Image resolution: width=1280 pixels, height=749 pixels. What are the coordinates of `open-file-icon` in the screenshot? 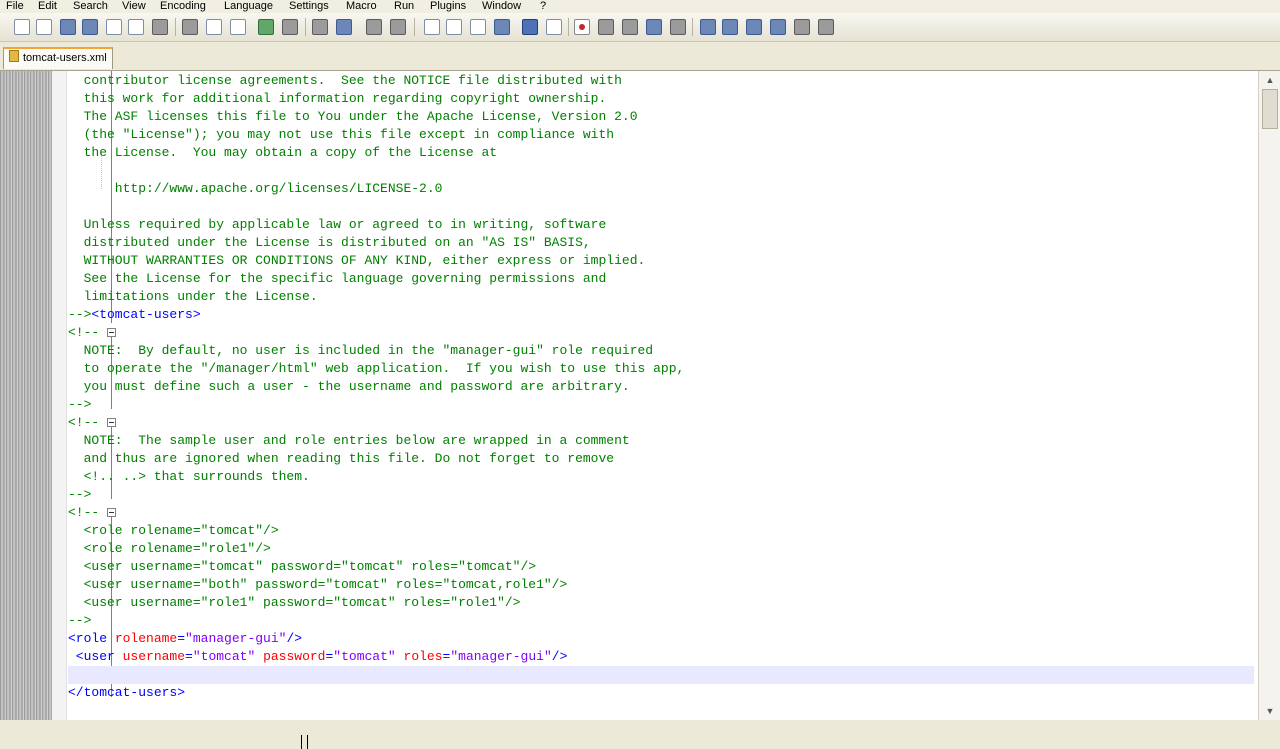 It's located at (44, 27).